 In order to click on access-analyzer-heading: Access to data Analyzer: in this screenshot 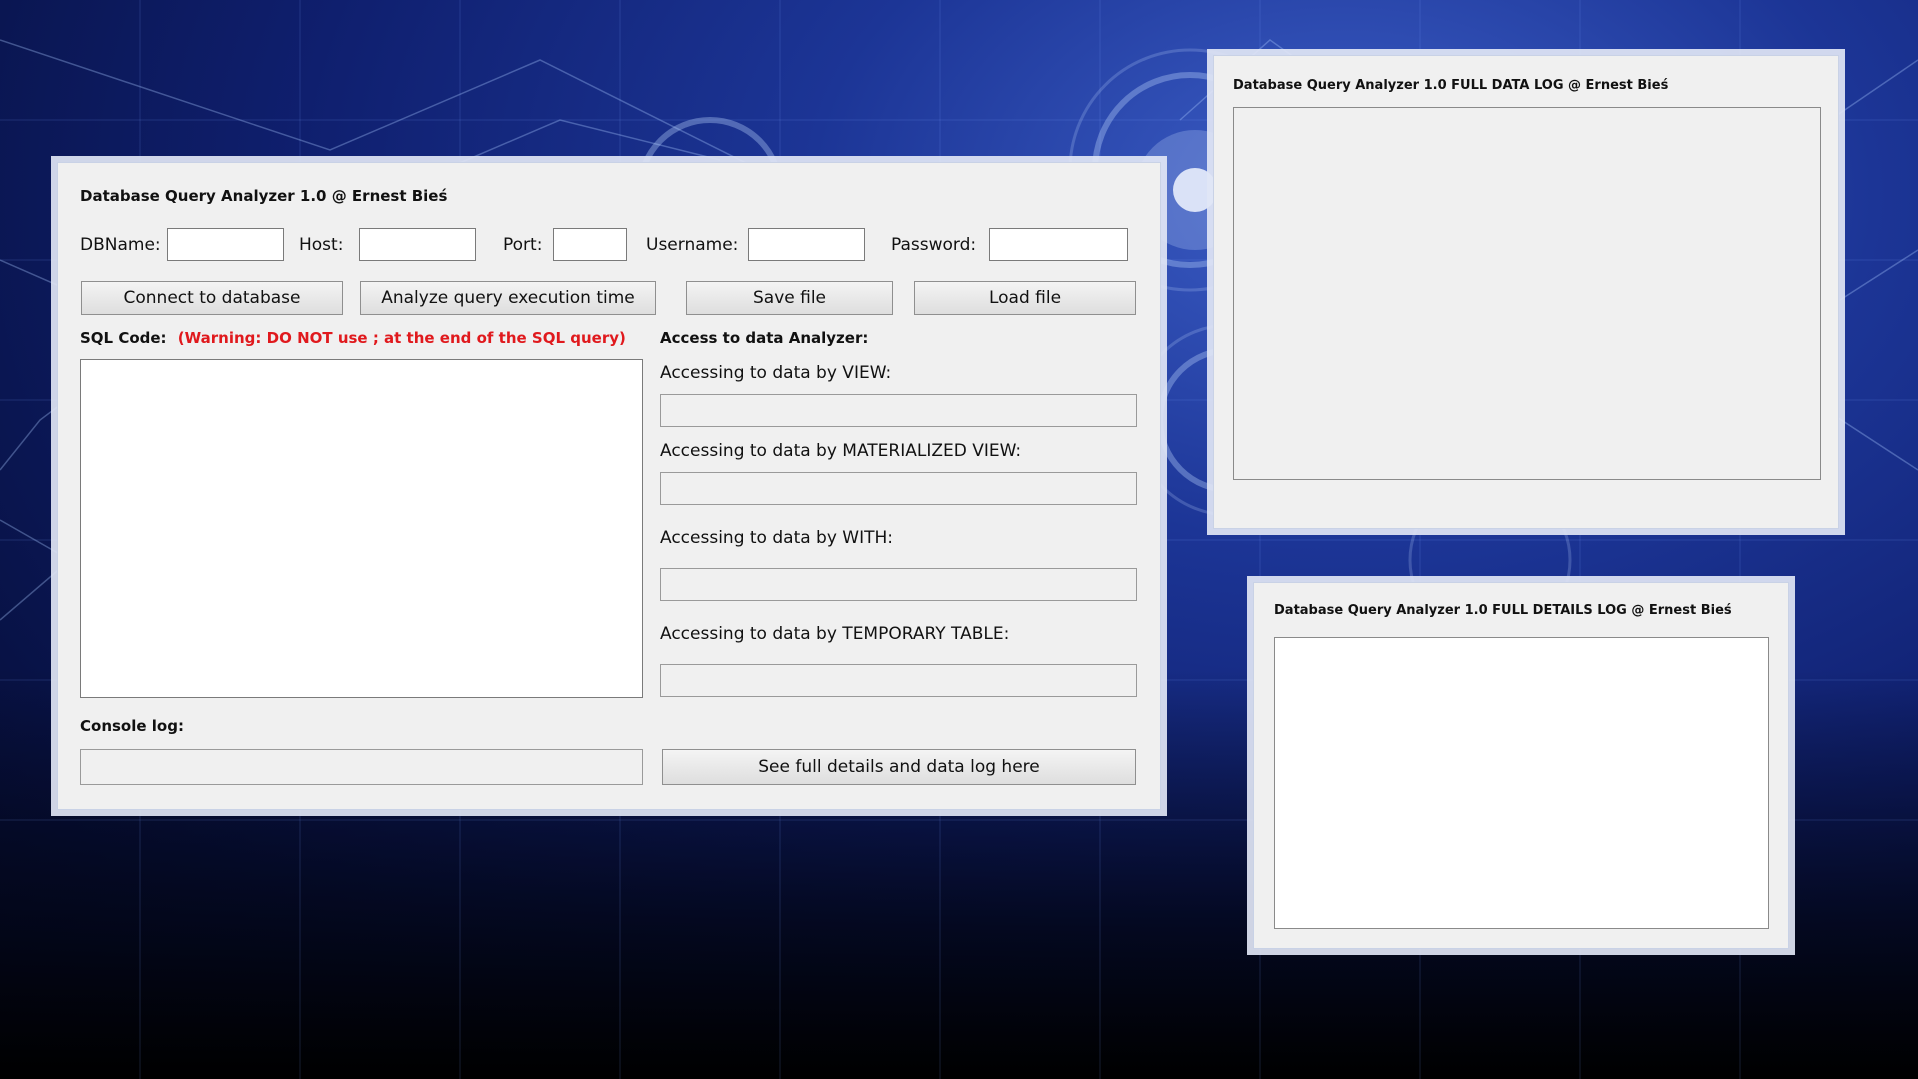, I will do `click(764, 338)`.